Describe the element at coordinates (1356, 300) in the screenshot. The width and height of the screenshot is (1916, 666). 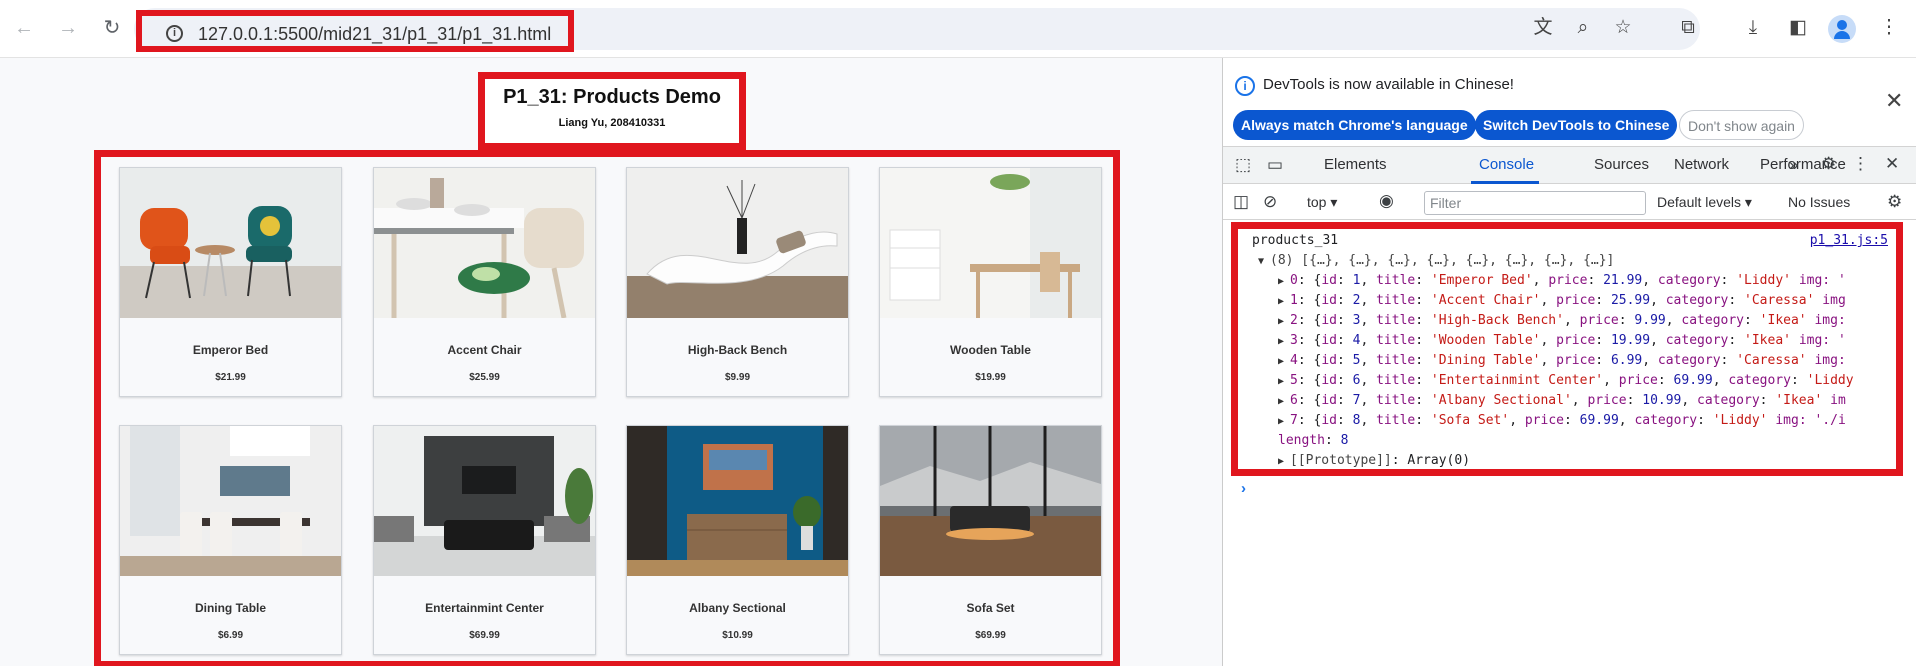
I see `row-id: 2` at that location.